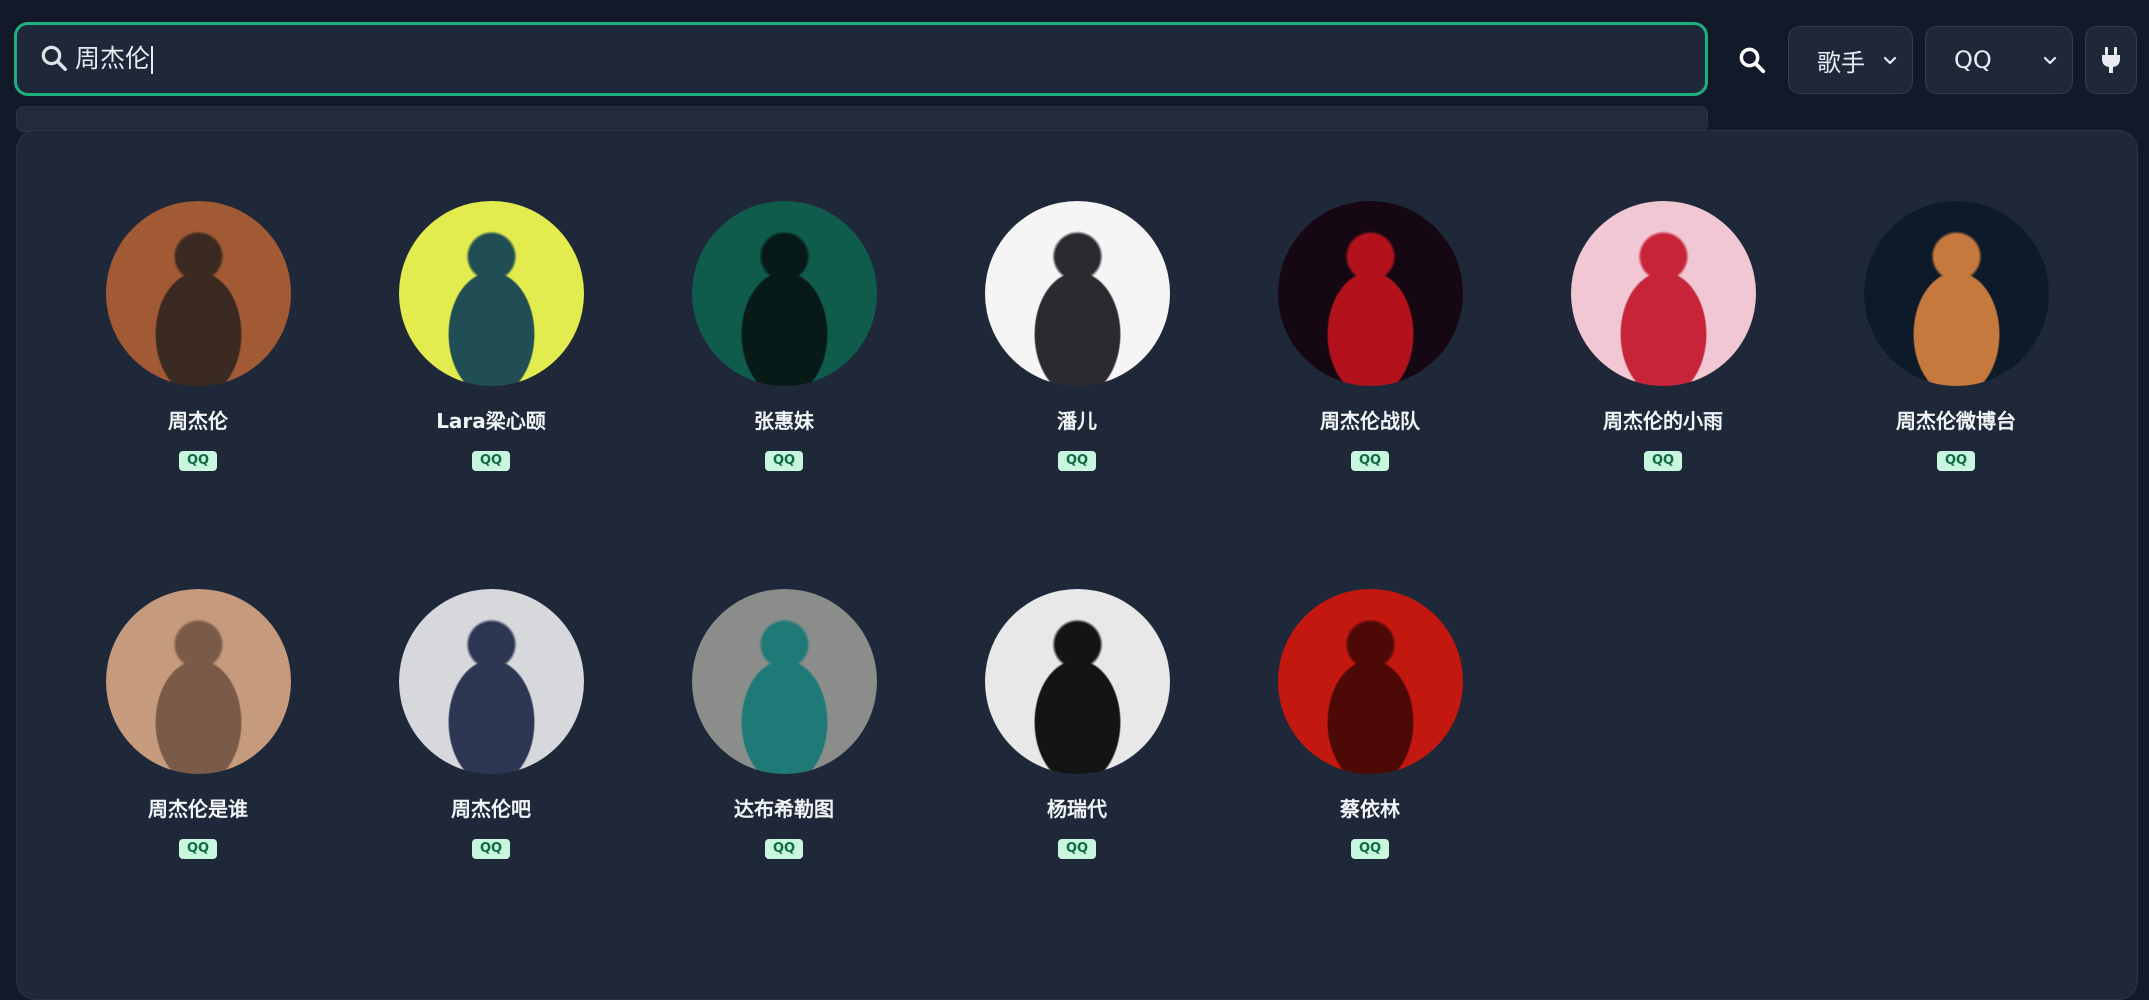 The height and width of the screenshot is (1000, 2149). I want to click on artist-name: 周杰伦是谁, so click(198, 809).